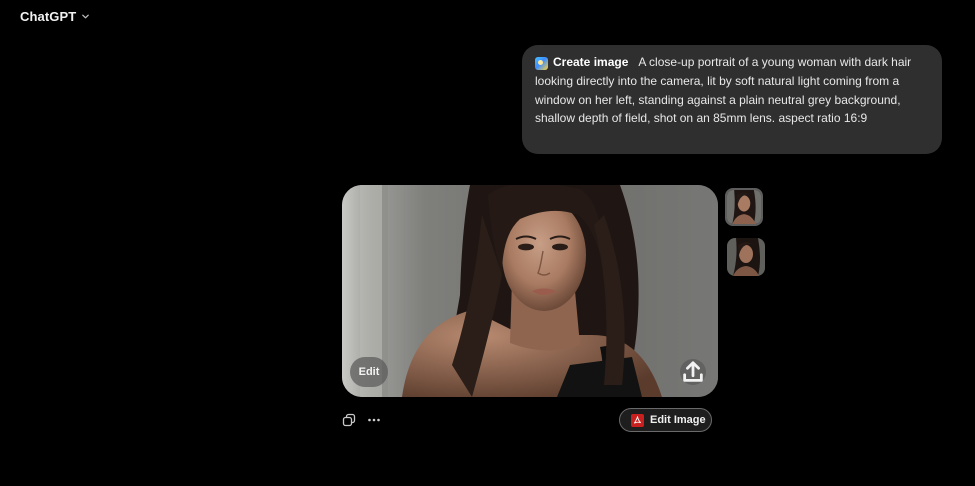 The width and height of the screenshot is (975, 486). I want to click on create-image-icon, so click(541, 63).